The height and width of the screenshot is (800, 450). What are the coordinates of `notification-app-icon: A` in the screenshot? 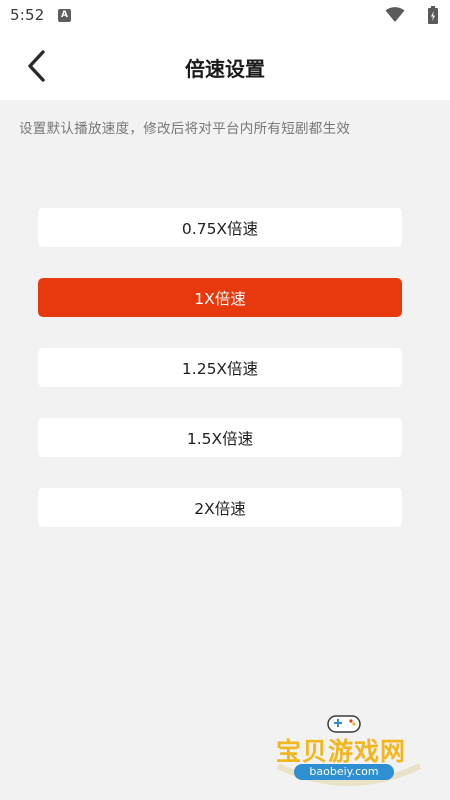 It's located at (64, 15).